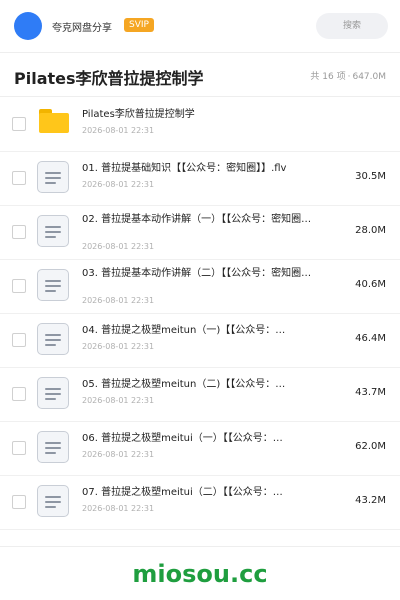 The height and width of the screenshot is (600, 400). What do you see at coordinates (200, 124) in the screenshot?
I see `list-item: Pilates李欣普拉提控制学 2026-08-01 22:31` at bounding box center [200, 124].